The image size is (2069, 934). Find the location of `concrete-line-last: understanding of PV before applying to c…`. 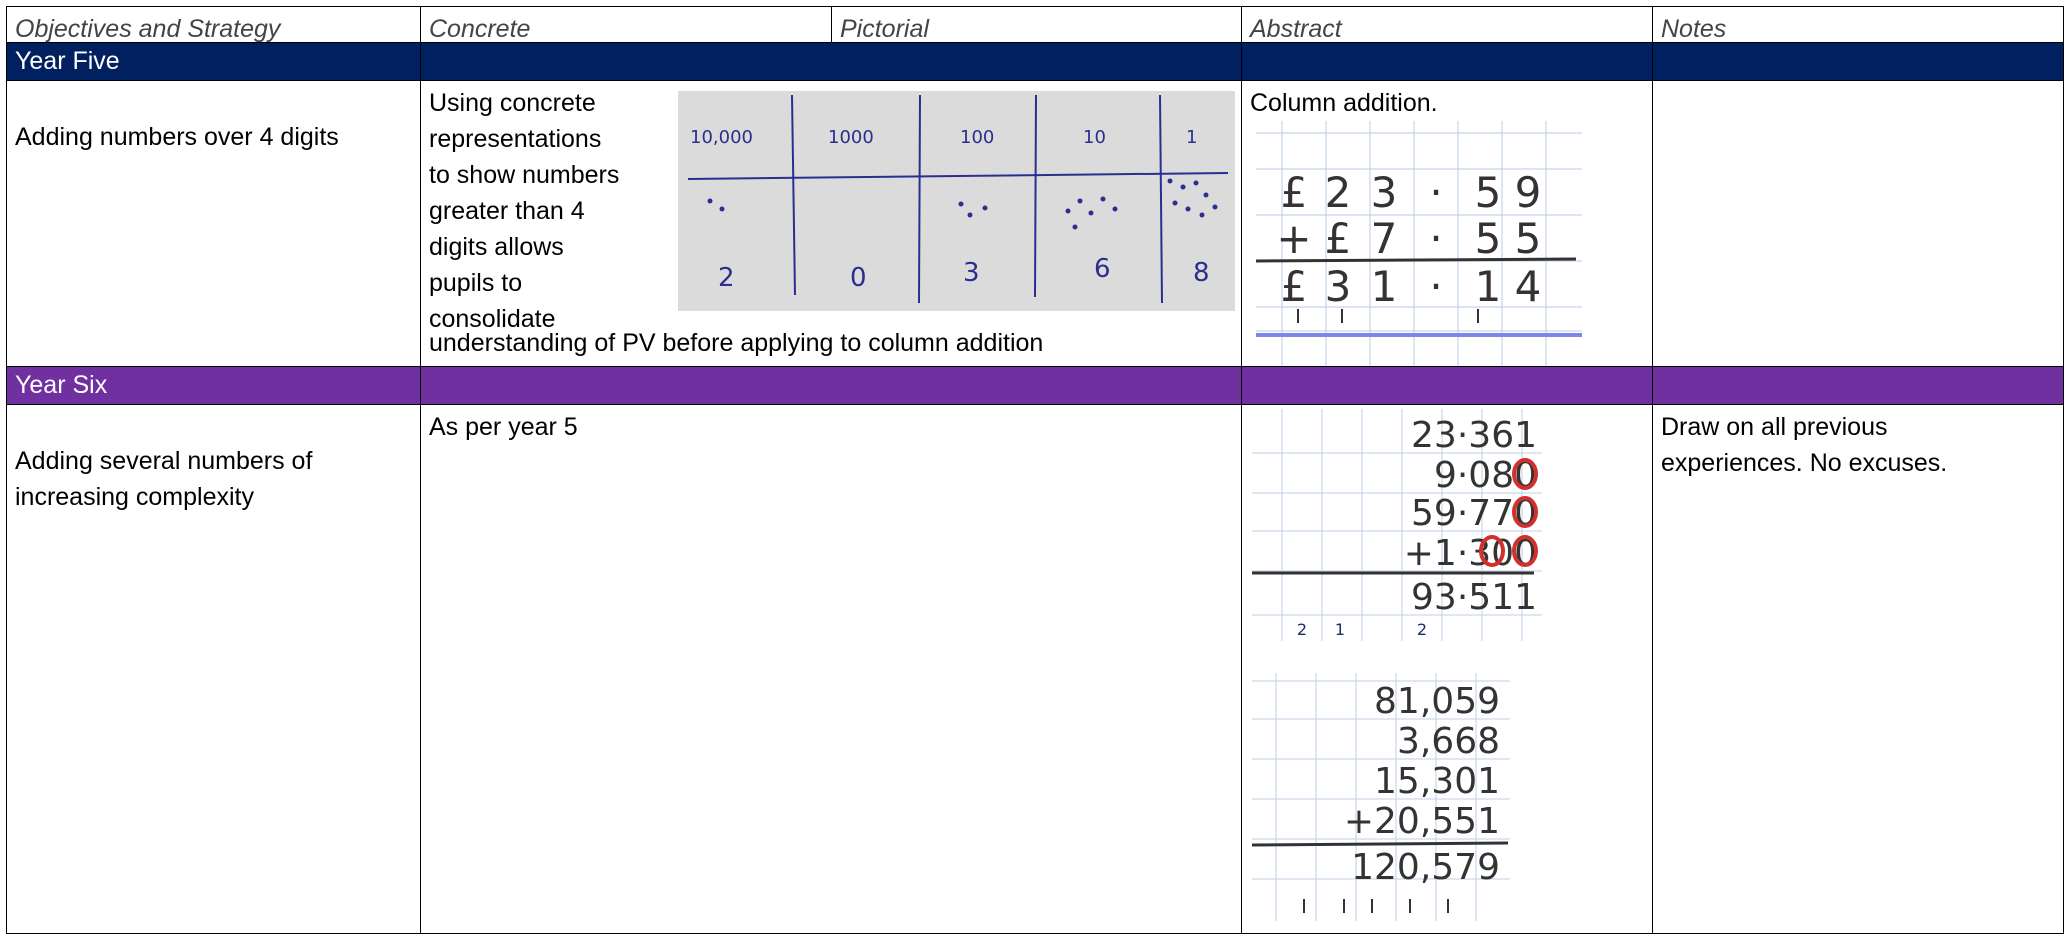

concrete-line-last: understanding of PV before applying to c… is located at coordinates (736, 343).